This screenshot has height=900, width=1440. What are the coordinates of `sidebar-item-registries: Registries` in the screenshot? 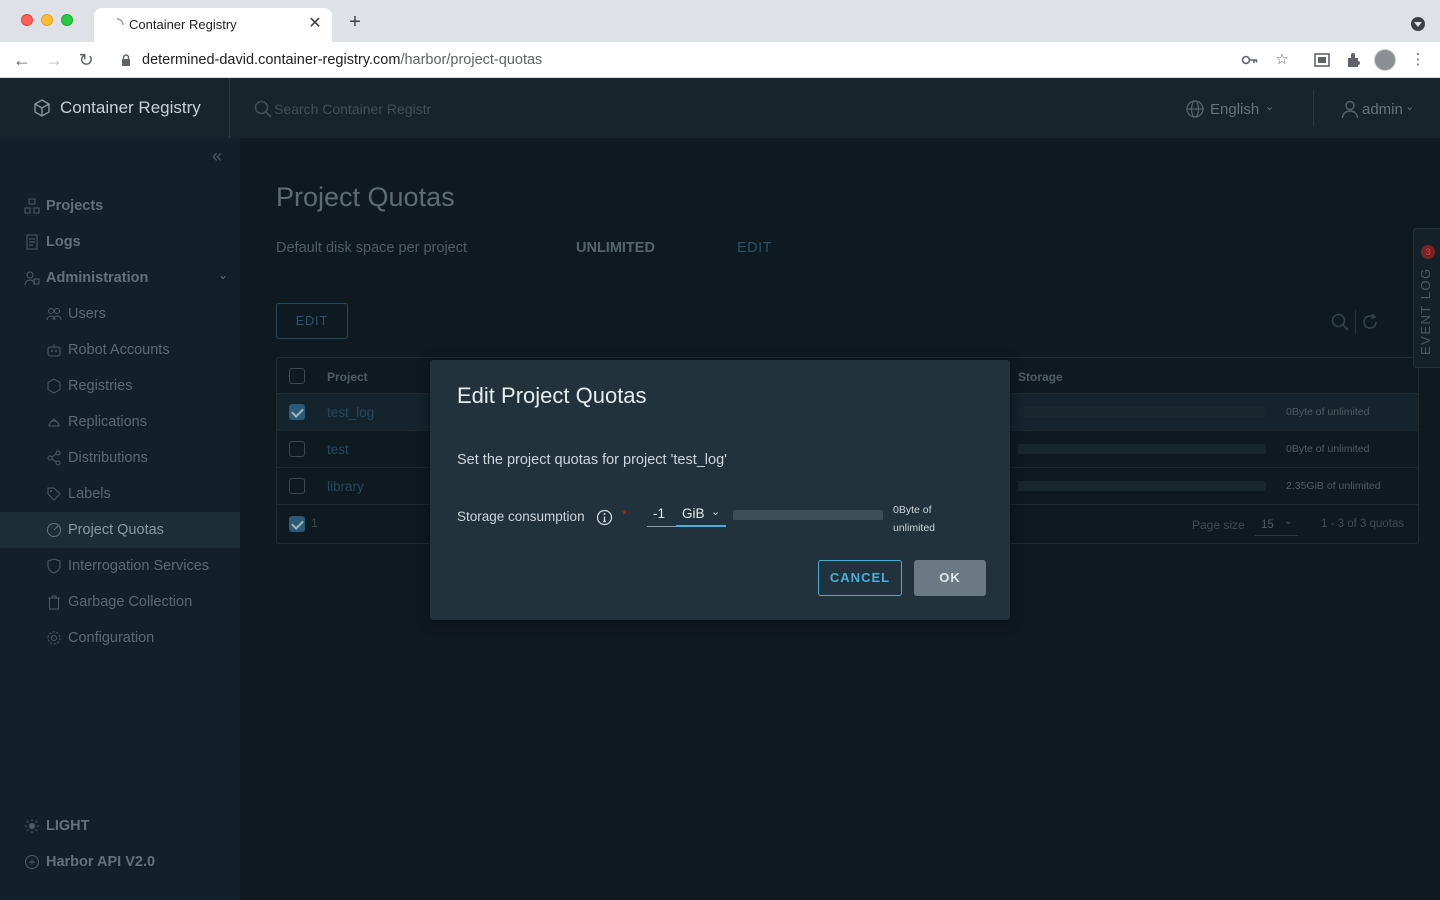 It's located at (120, 386).